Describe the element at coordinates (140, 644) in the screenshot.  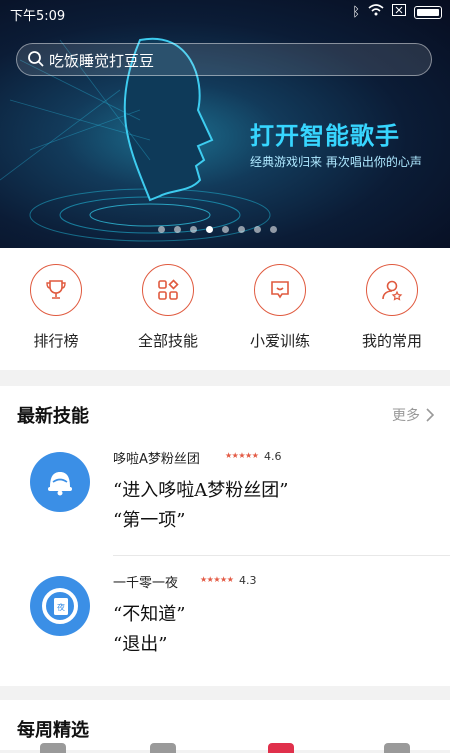
I see `example-phrase: “退出”` at that location.